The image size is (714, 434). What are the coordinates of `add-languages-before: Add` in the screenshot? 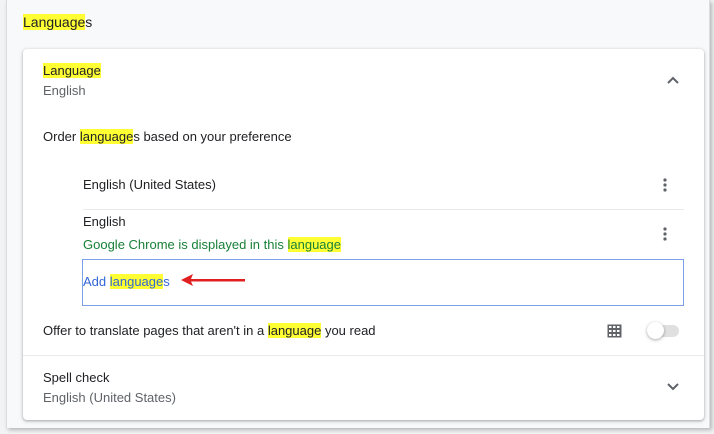 It's located at (96, 281).